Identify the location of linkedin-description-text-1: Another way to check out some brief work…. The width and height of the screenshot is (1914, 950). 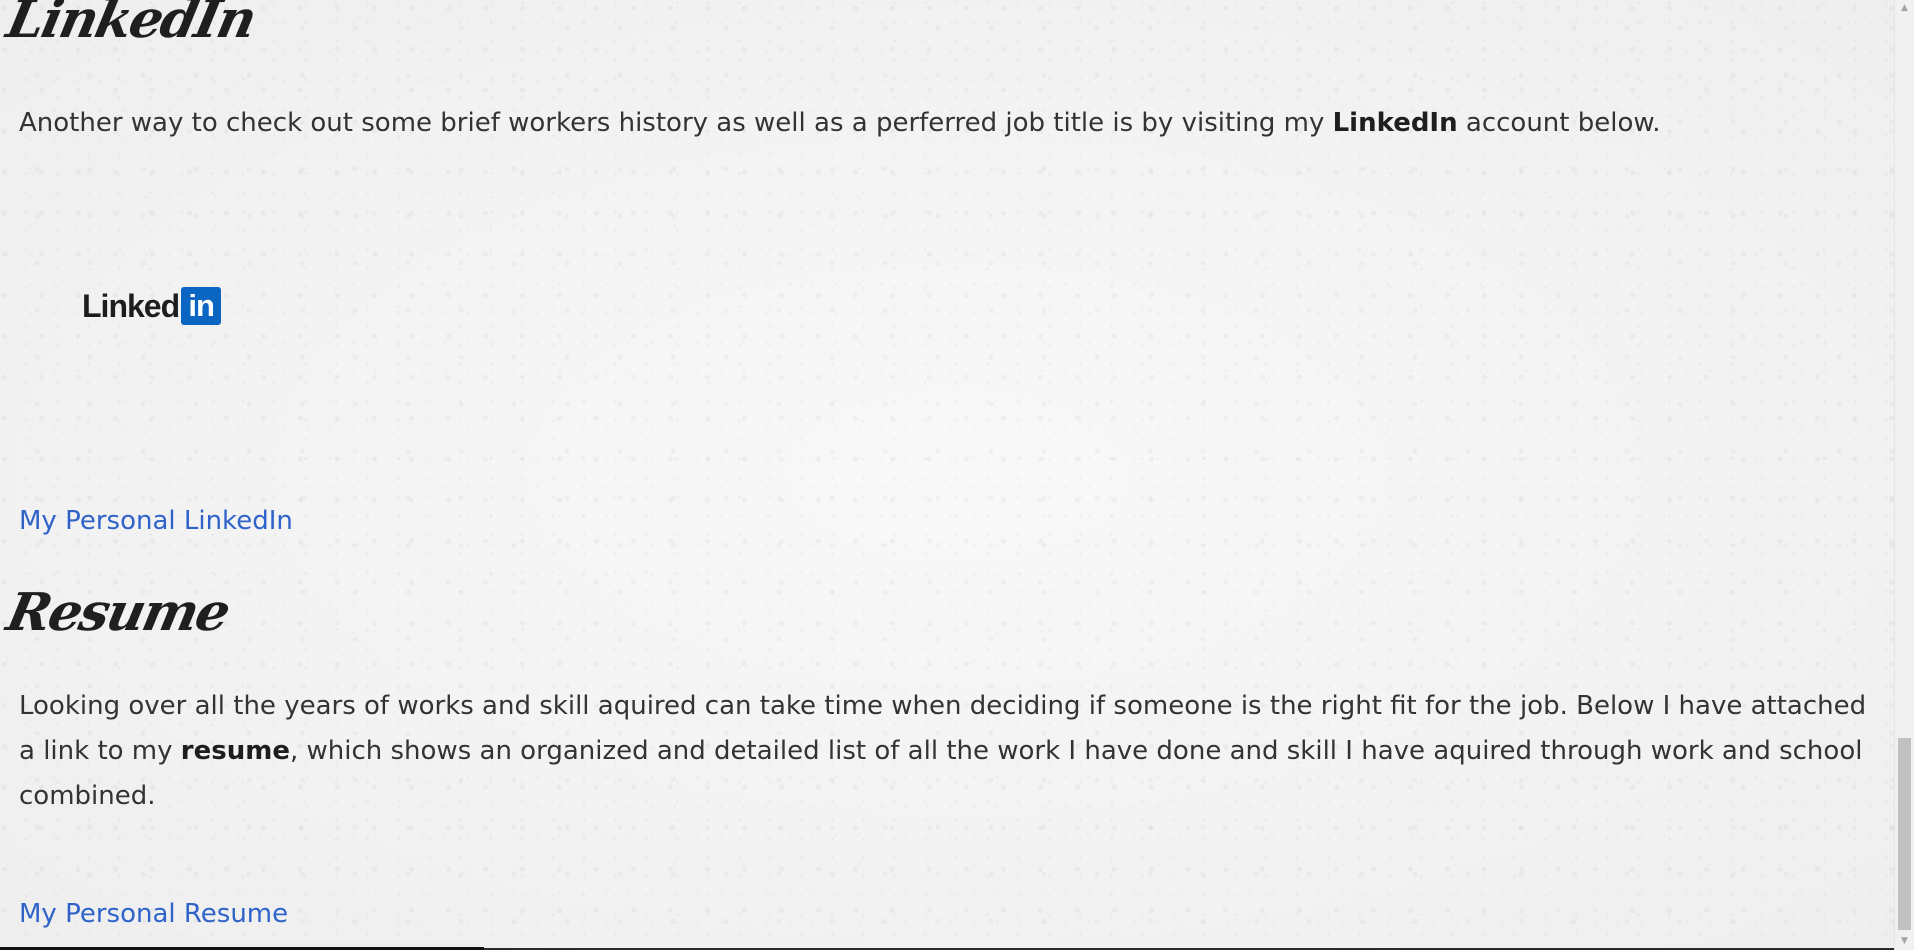
(676, 123).